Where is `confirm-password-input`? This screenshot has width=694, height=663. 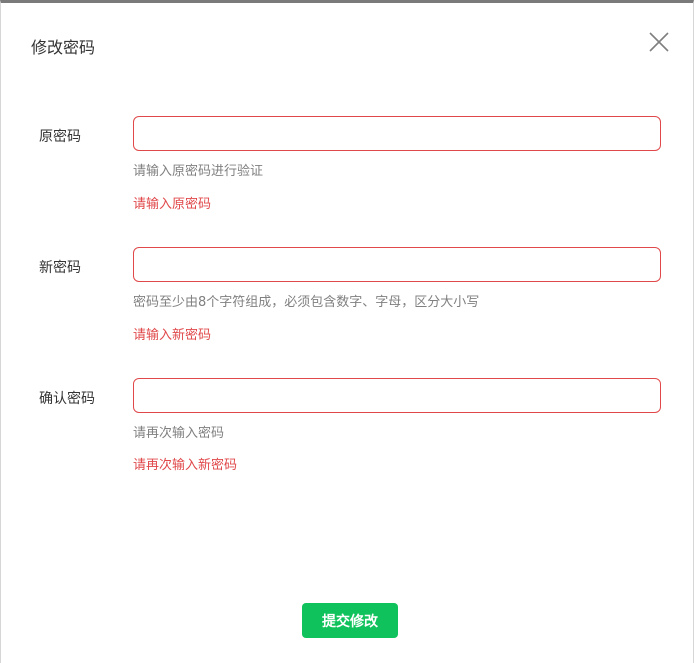 confirm-password-input is located at coordinates (397, 395).